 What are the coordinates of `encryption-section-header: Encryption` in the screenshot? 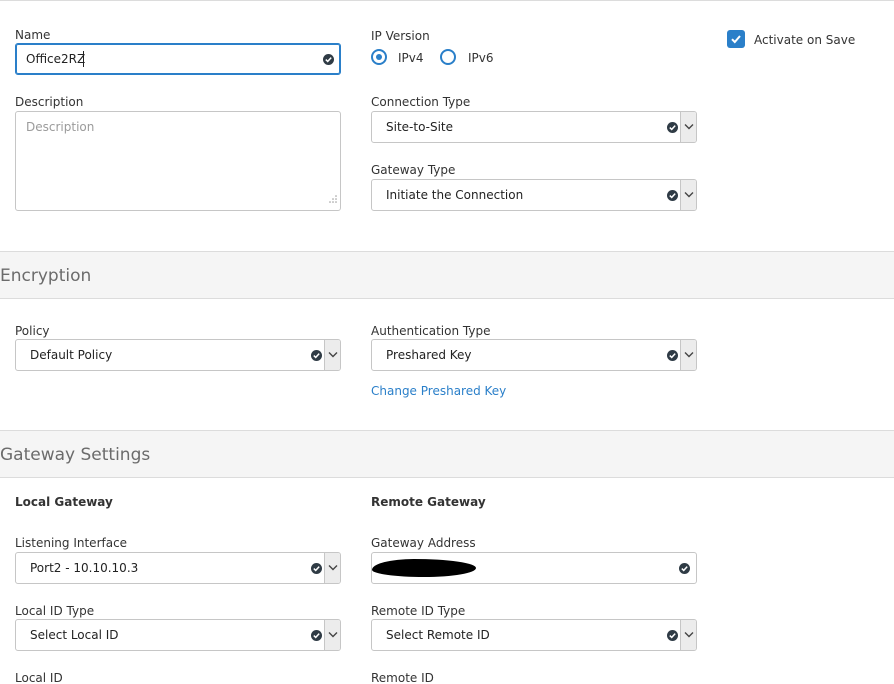 It's located at (447, 275).